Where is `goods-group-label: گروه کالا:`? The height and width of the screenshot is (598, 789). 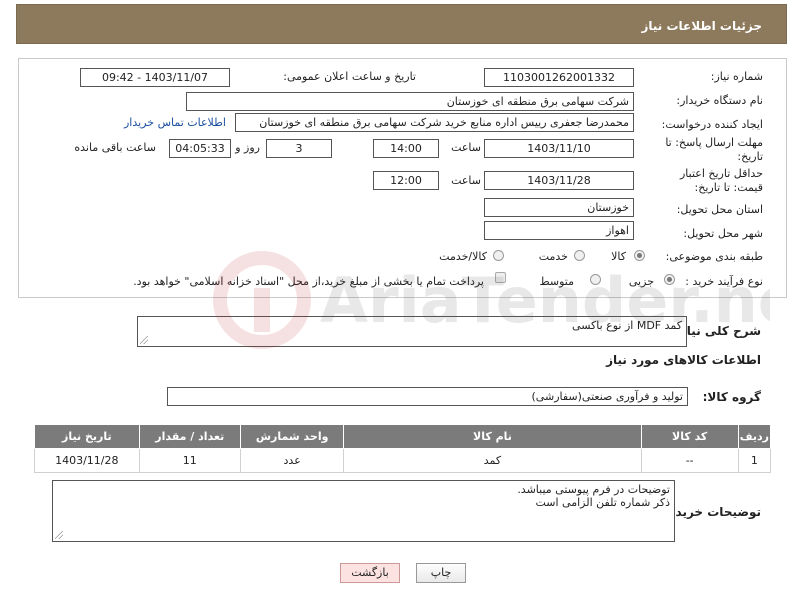 goods-group-label: گروه کالا: is located at coordinates (731, 397).